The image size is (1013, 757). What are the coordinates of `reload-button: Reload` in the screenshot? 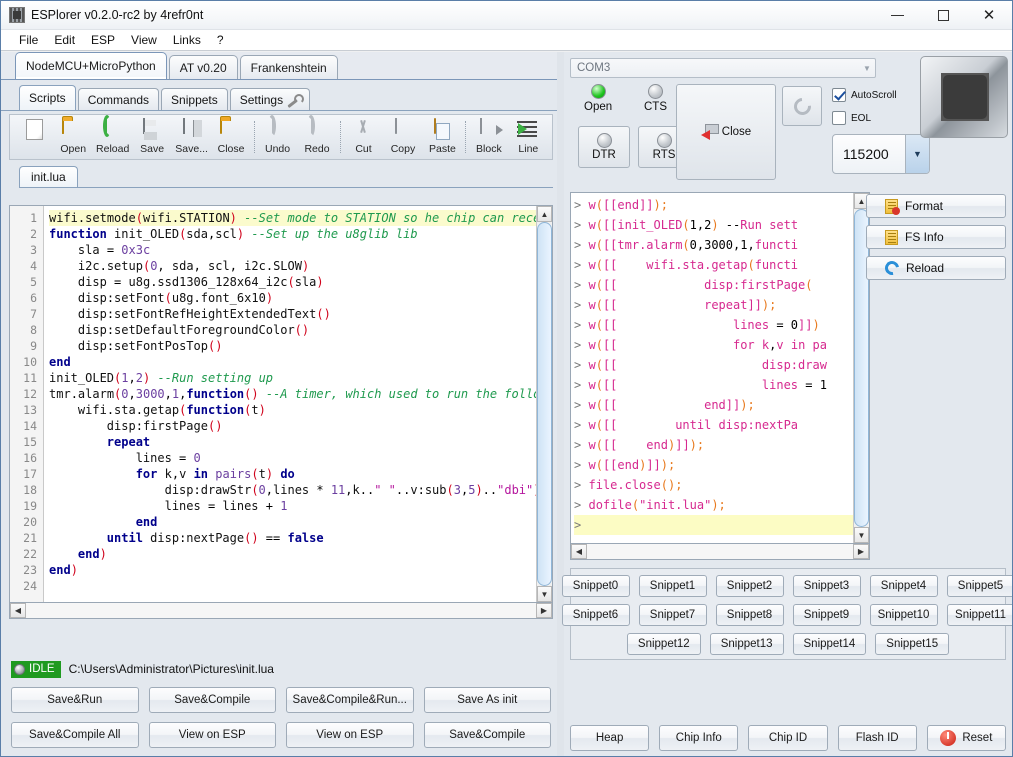 It's located at (936, 268).